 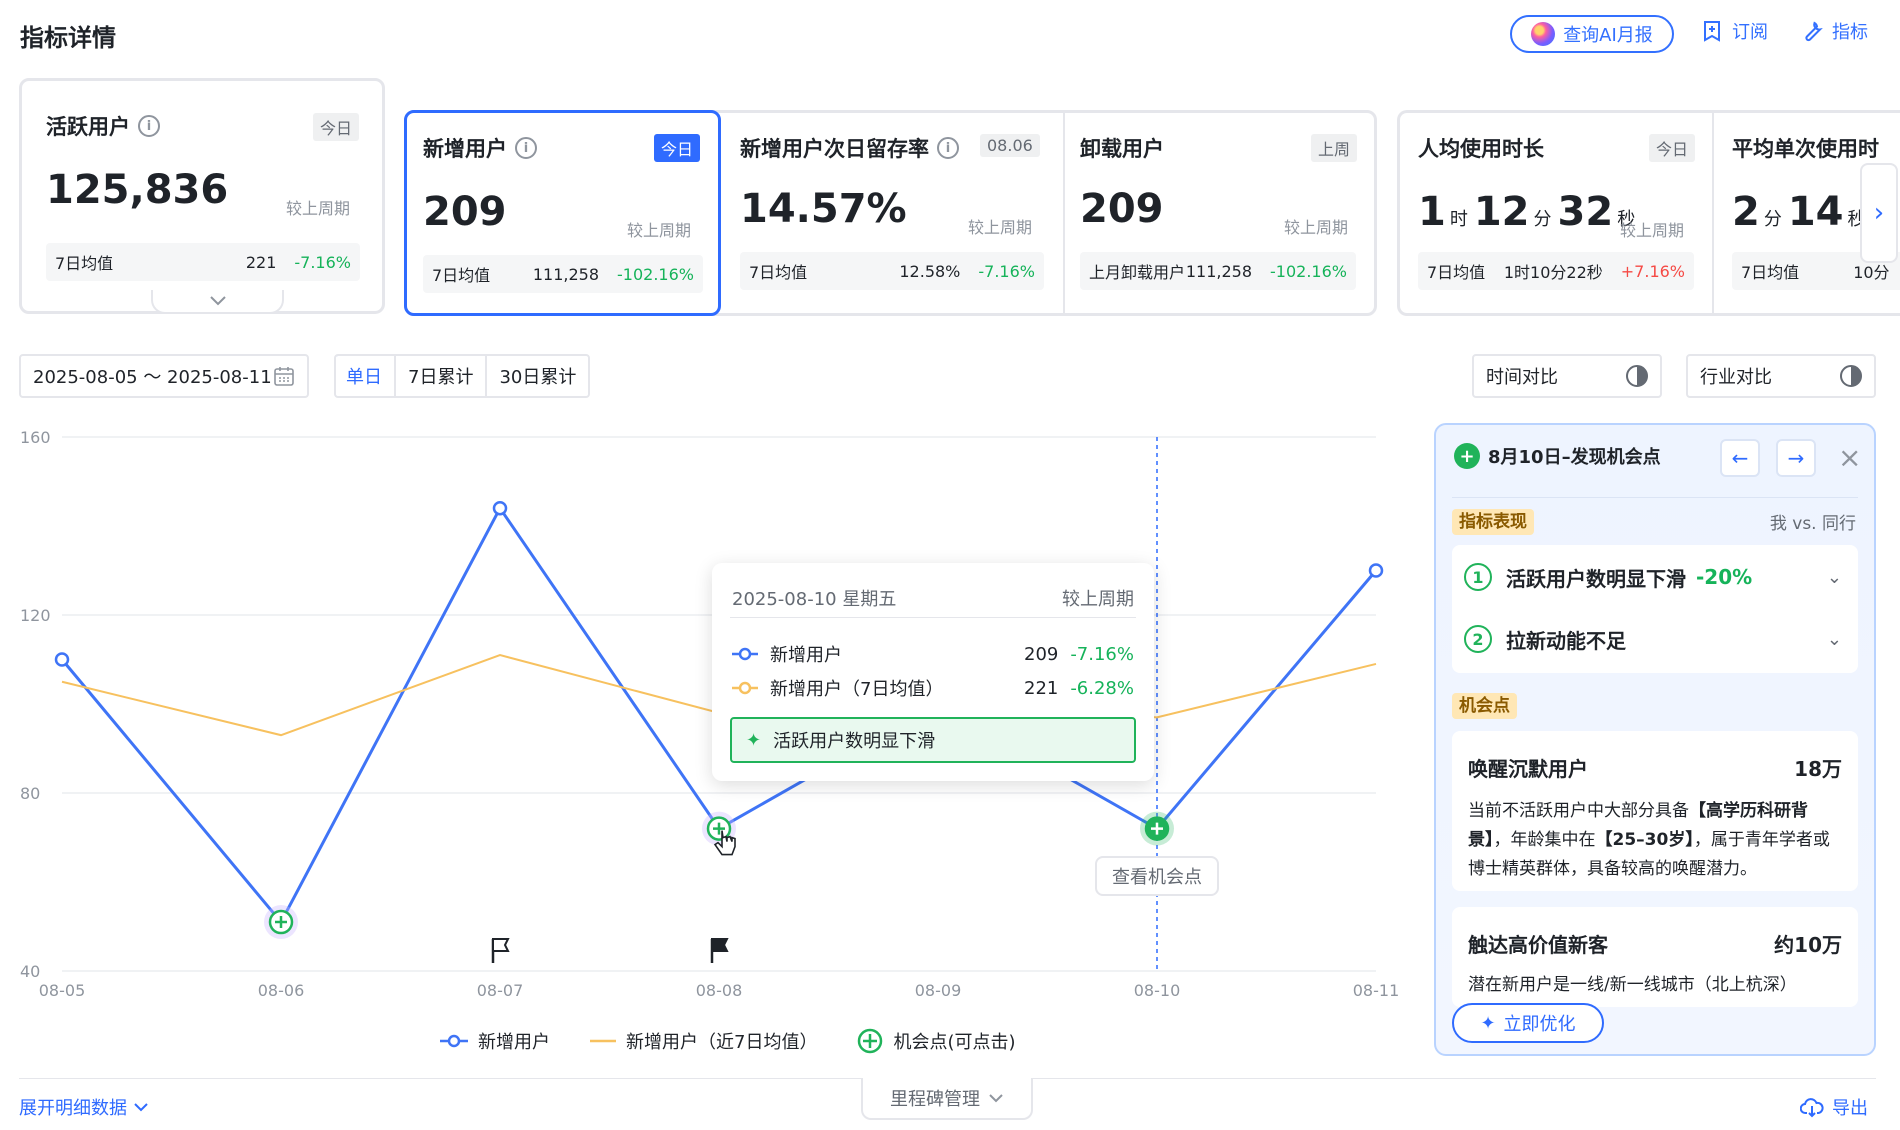 What do you see at coordinates (30, 971) in the screenshot?
I see `y-tick-label: 40` at bounding box center [30, 971].